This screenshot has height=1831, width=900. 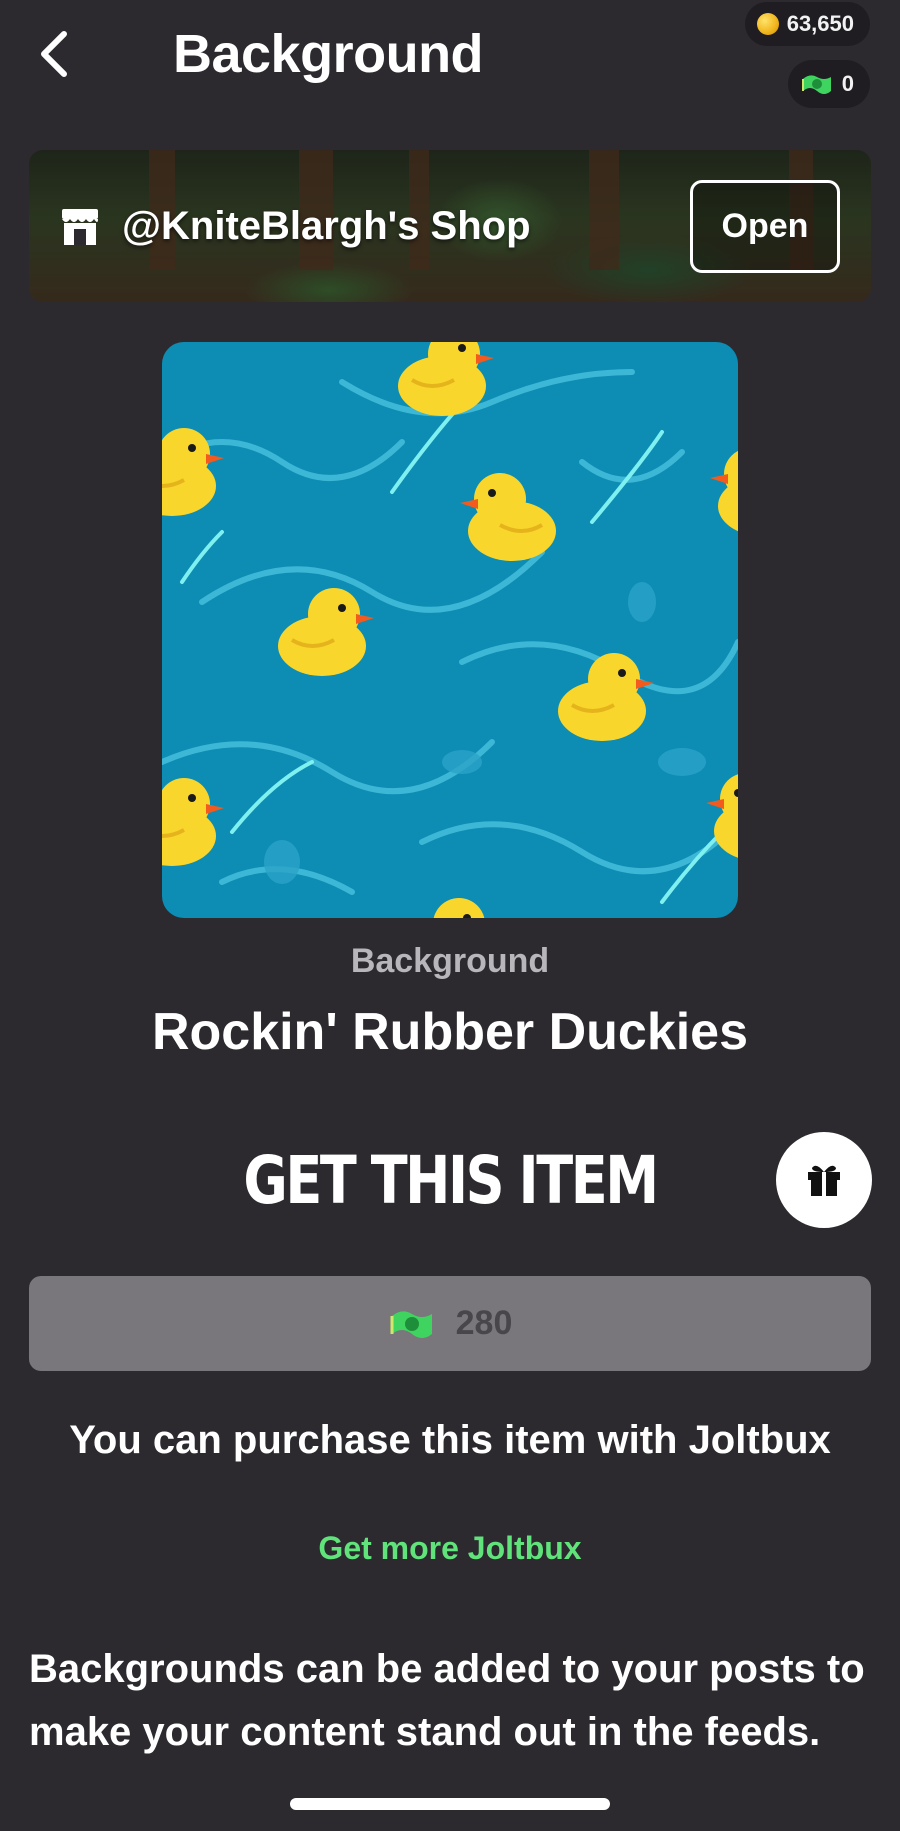 What do you see at coordinates (450, 1804) in the screenshot?
I see `home-indicator` at bounding box center [450, 1804].